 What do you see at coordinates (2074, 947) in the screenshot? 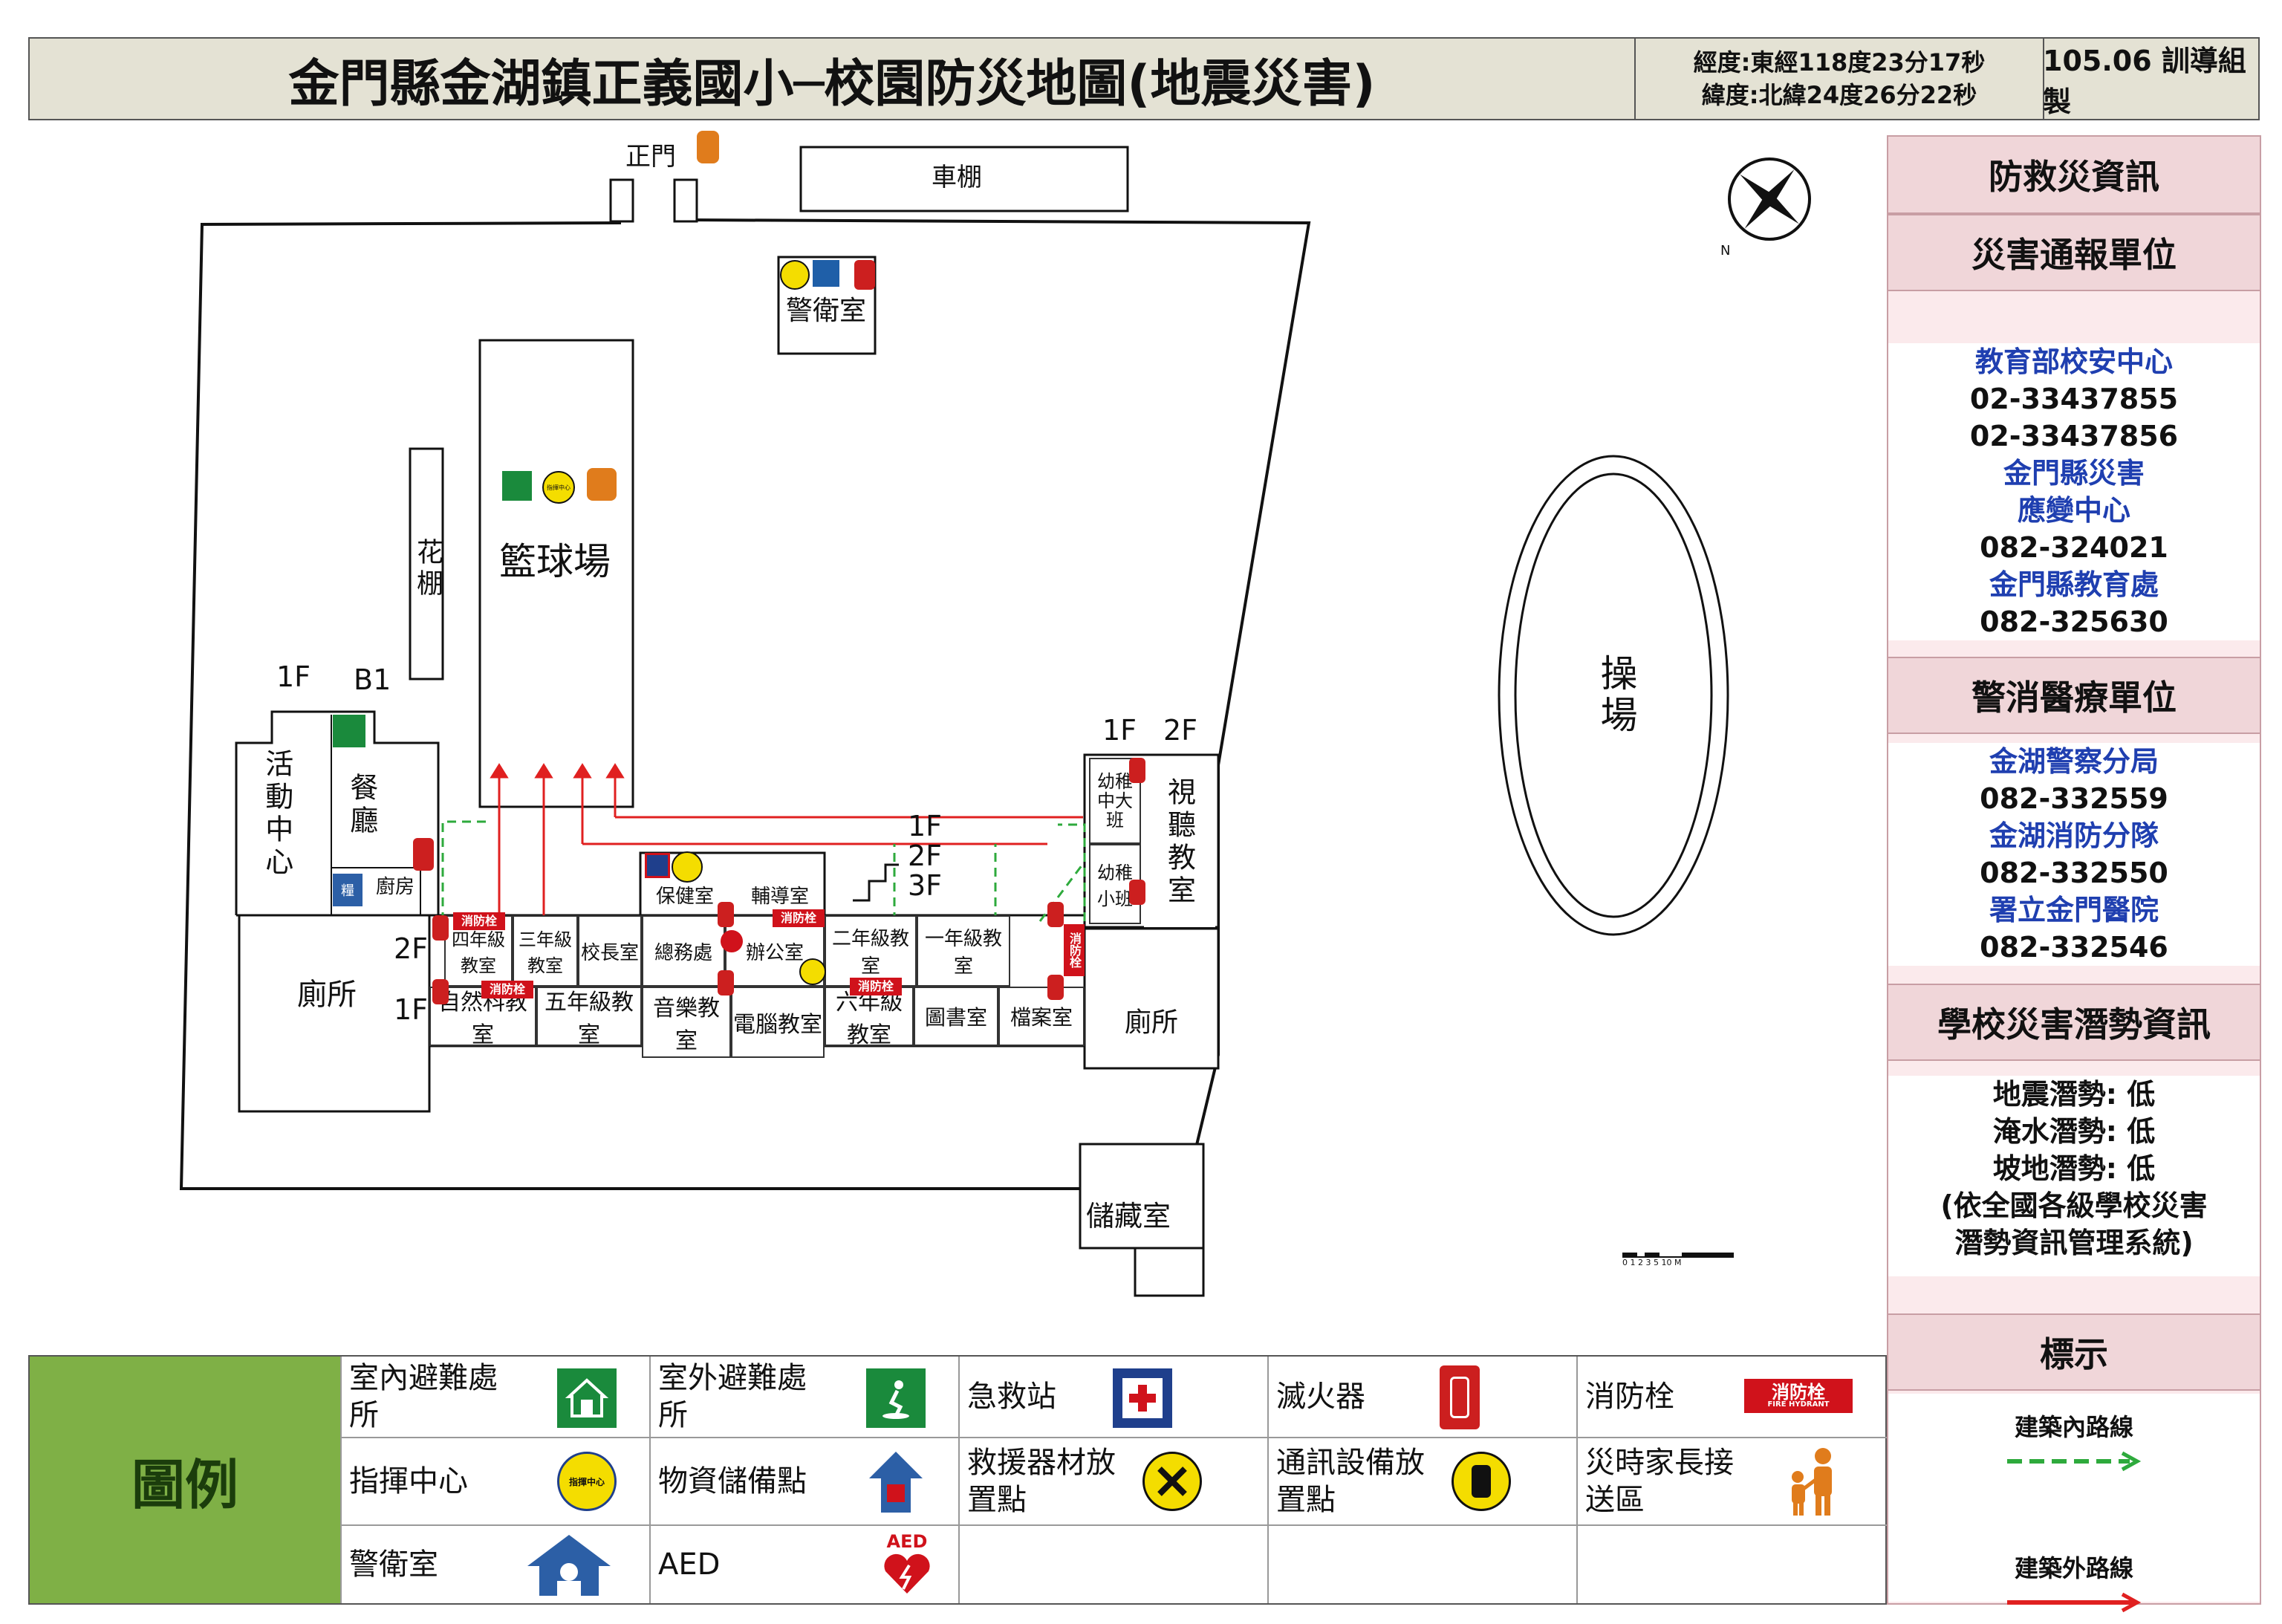
I see `police-line: 082-332546` at bounding box center [2074, 947].